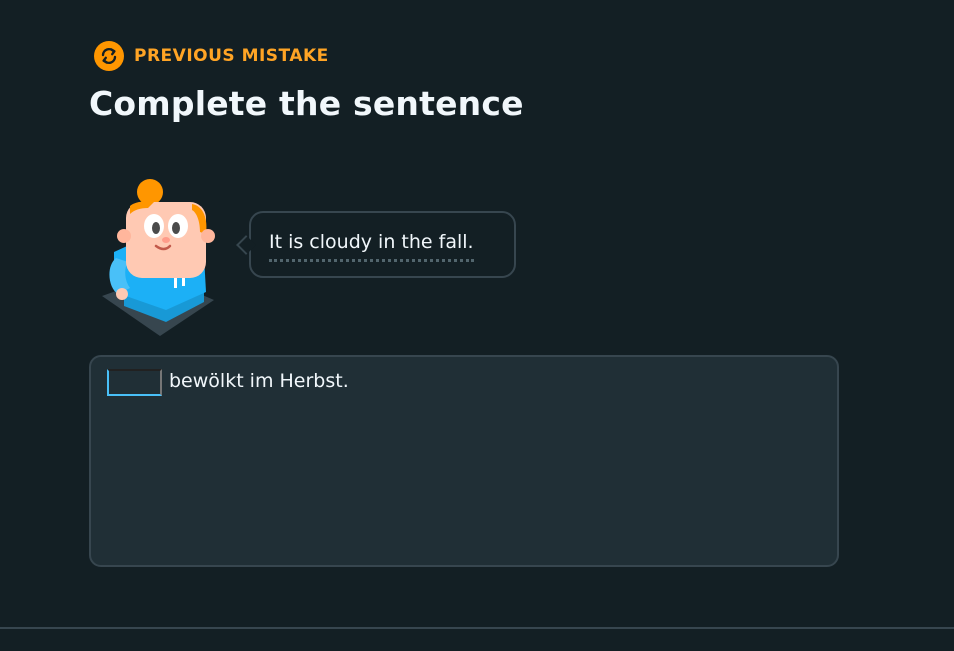 The width and height of the screenshot is (954, 651). What do you see at coordinates (371, 246) in the screenshot?
I see `prompt-sentence: It is cloudy in the fall.` at bounding box center [371, 246].